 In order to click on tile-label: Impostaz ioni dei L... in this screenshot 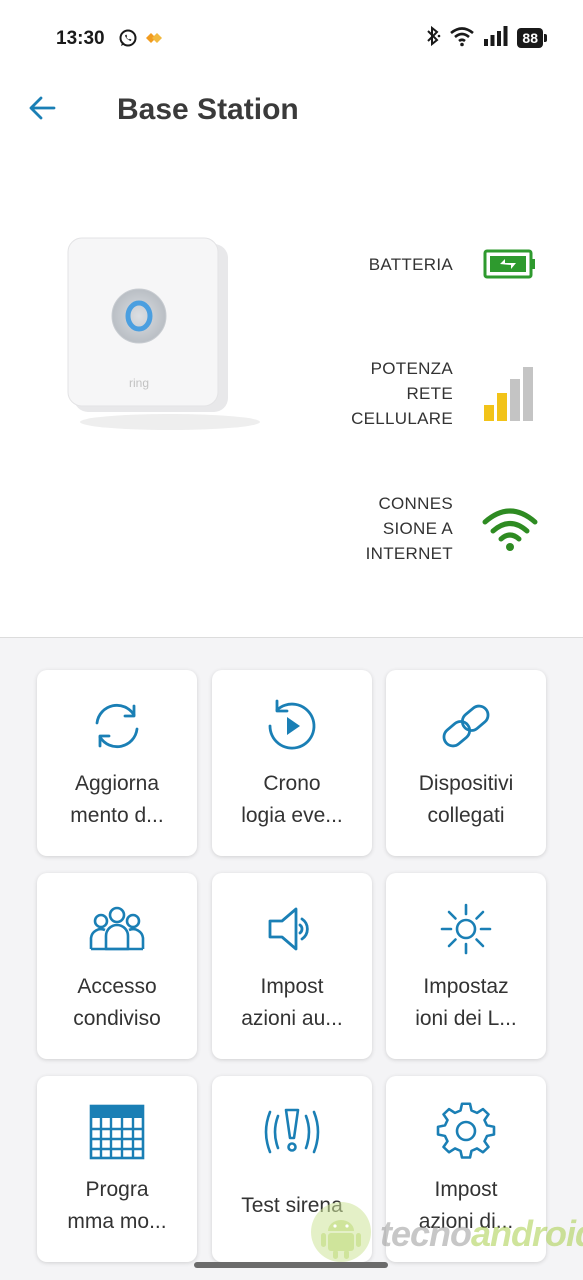, I will do `click(466, 1002)`.